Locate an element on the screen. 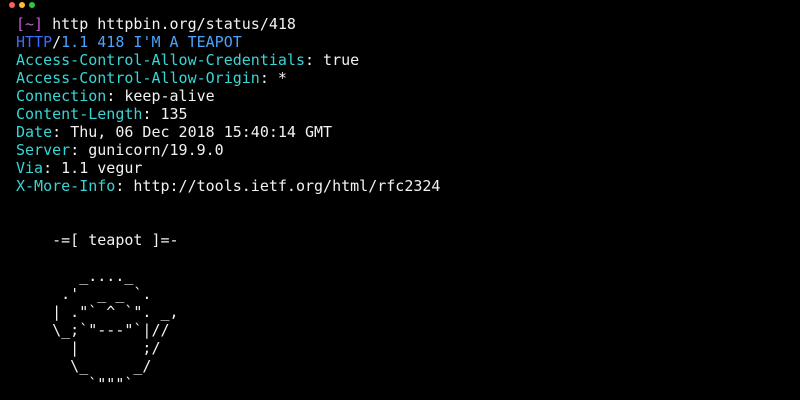  header-key: Connection is located at coordinates (61, 96).